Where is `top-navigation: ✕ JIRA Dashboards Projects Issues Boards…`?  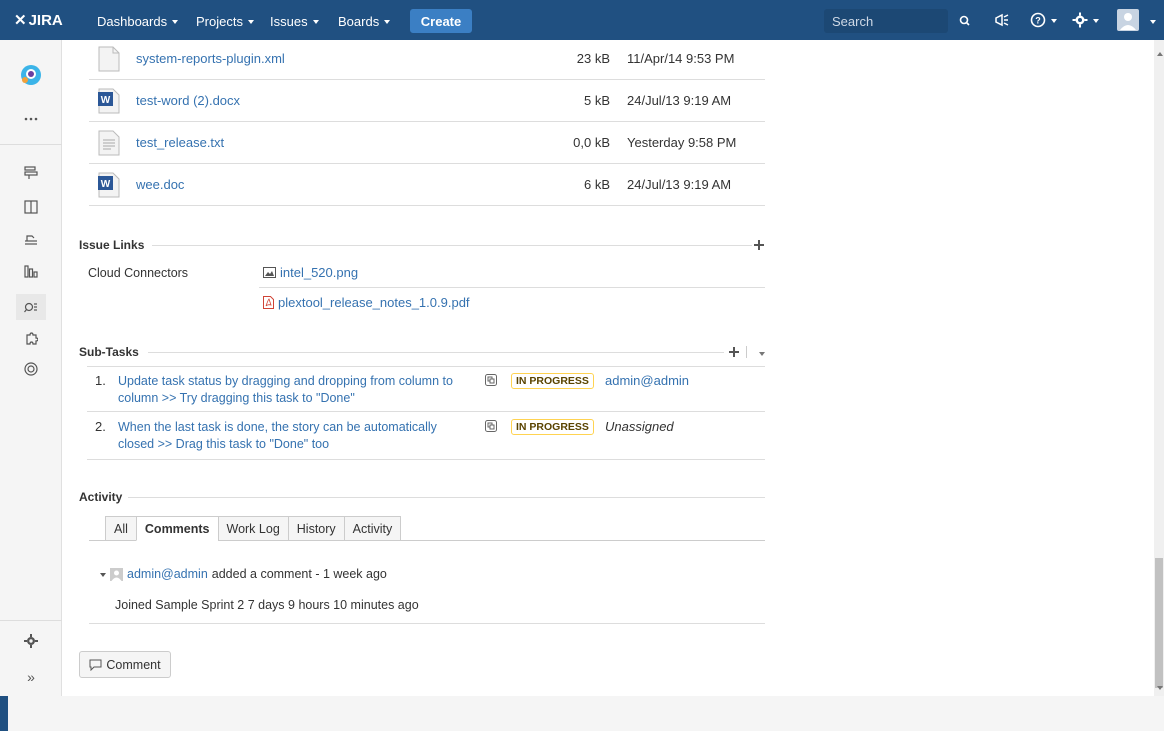
top-navigation: ✕ JIRA Dashboards Projects Issues Boards… is located at coordinates (582, 20).